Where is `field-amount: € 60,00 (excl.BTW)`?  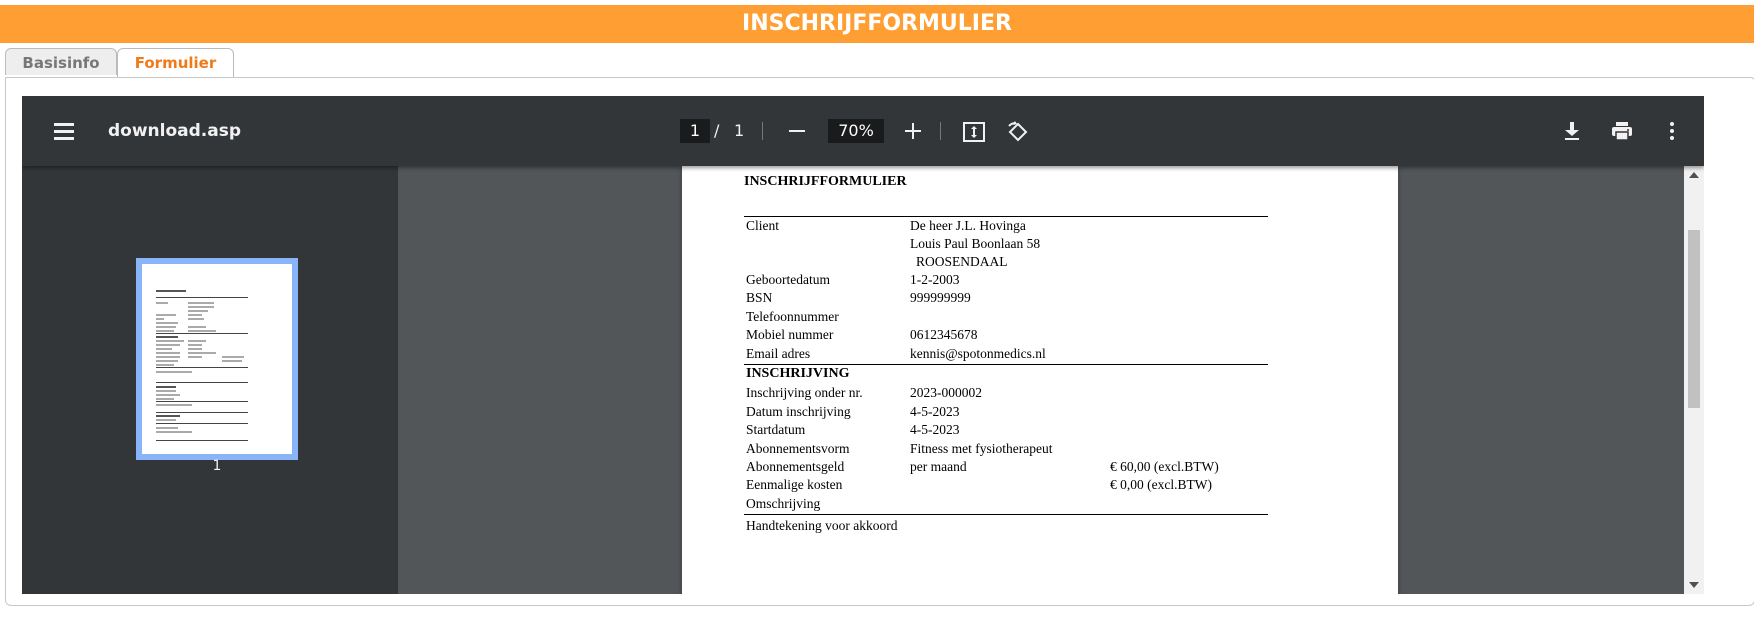
field-amount: € 60,00 (excl.BTW) is located at coordinates (1164, 466).